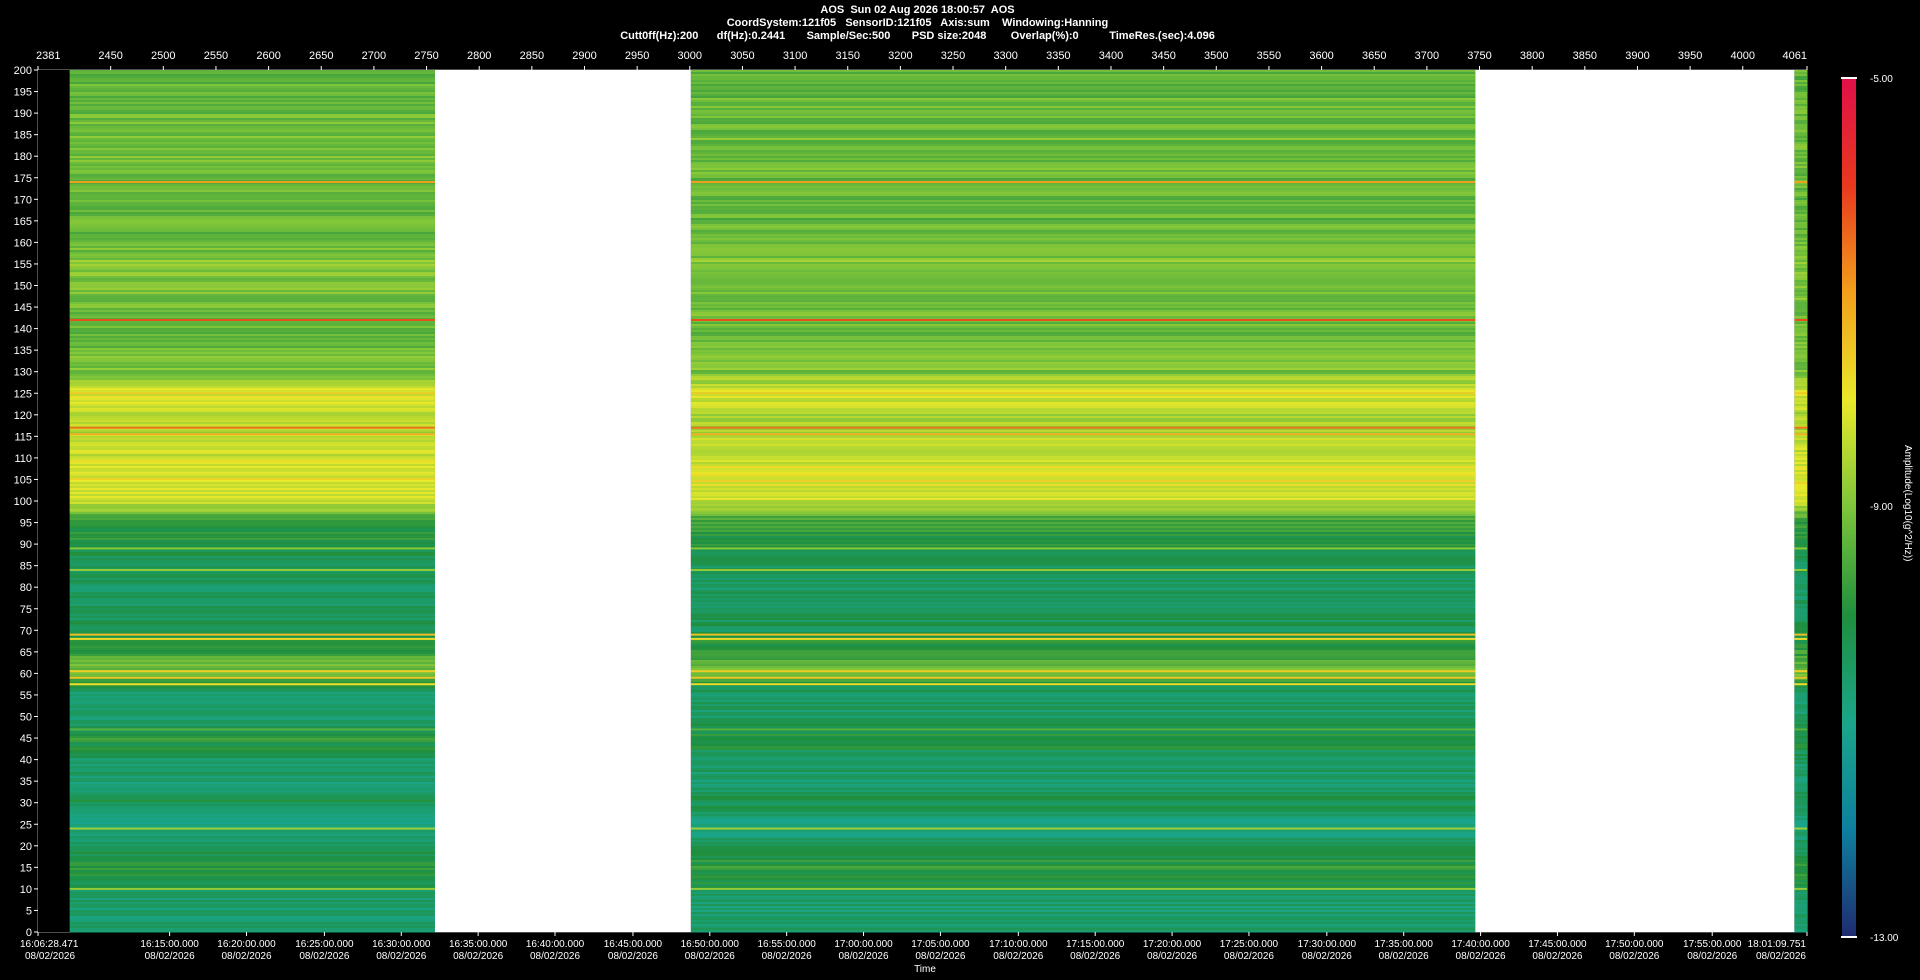 This screenshot has height=980, width=1920. What do you see at coordinates (1427, 56) in the screenshot?
I see `top-tick-label: 3700` at bounding box center [1427, 56].